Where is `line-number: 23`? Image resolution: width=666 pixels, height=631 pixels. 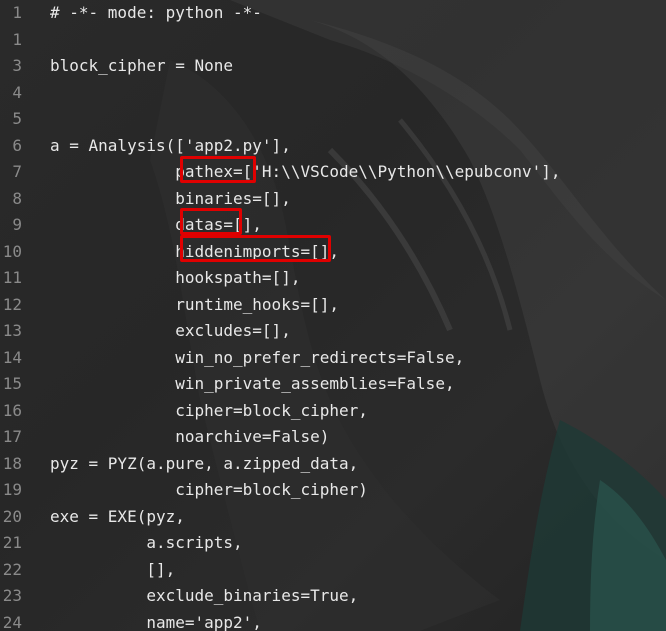 line-number: 23 is located at coordinates (12, 595).